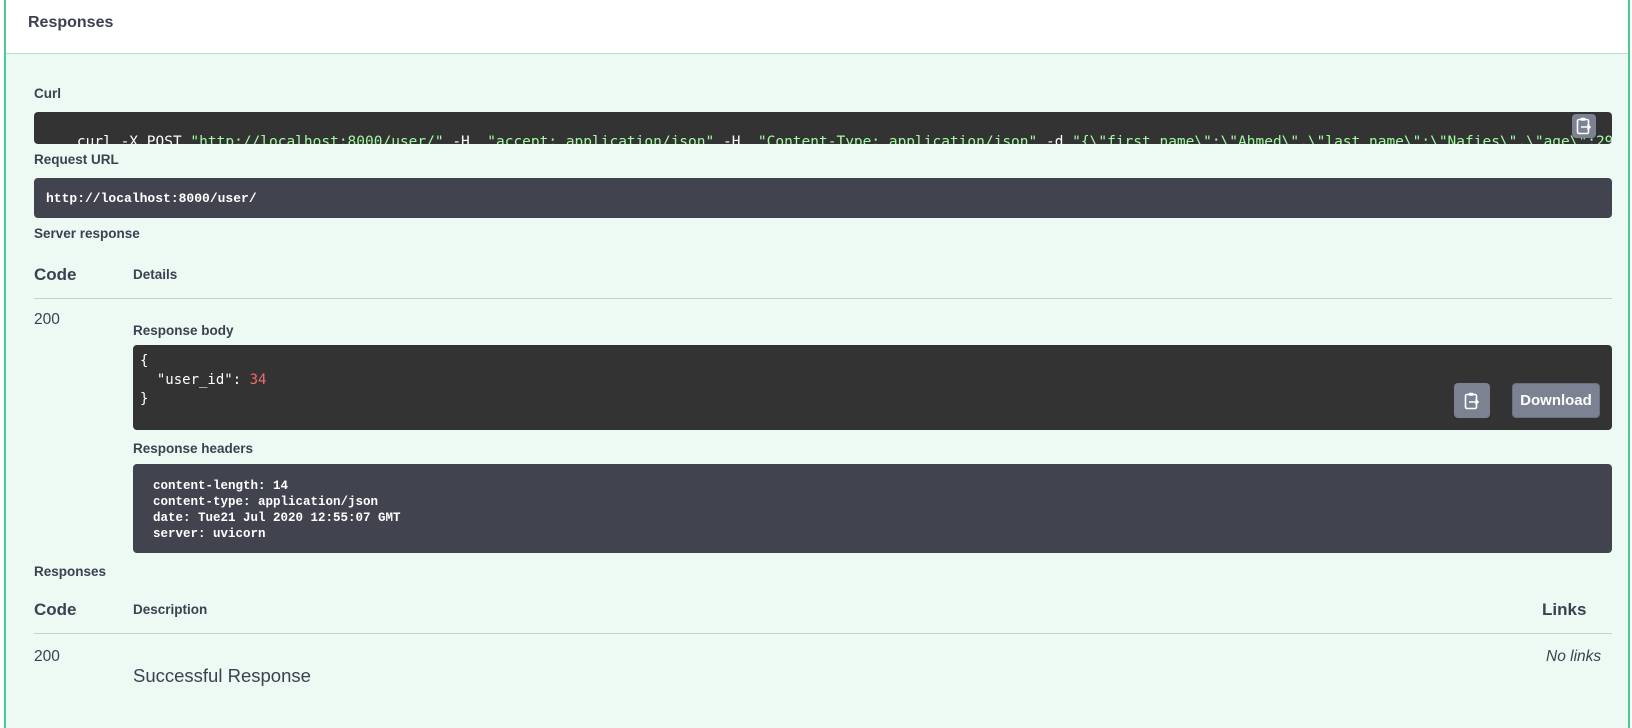  Describe the element at coordinates (823, 198) in the screenshot. I see `request-url-value: http://localhost:8000/user/` at that location.